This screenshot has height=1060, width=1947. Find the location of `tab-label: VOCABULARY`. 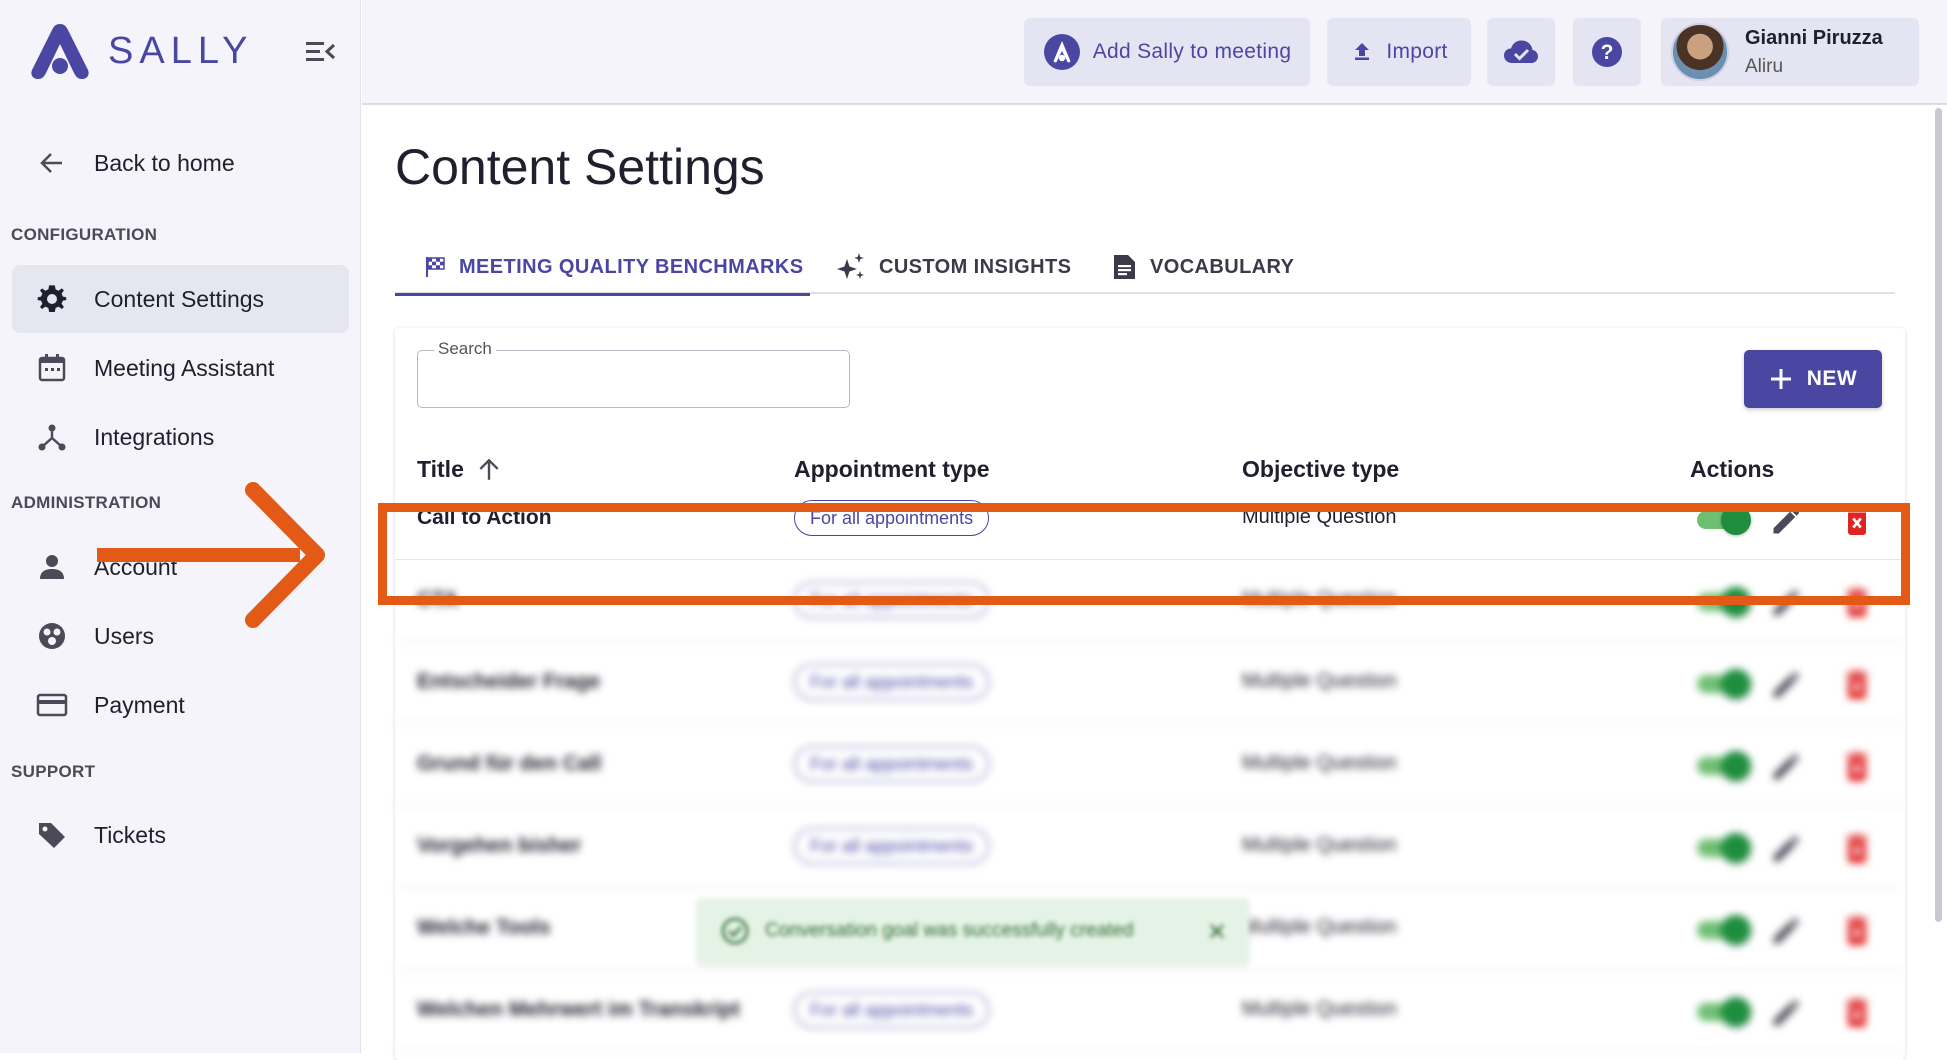

tab-label: VOCABULARY is located at coordinates (1222, 266).